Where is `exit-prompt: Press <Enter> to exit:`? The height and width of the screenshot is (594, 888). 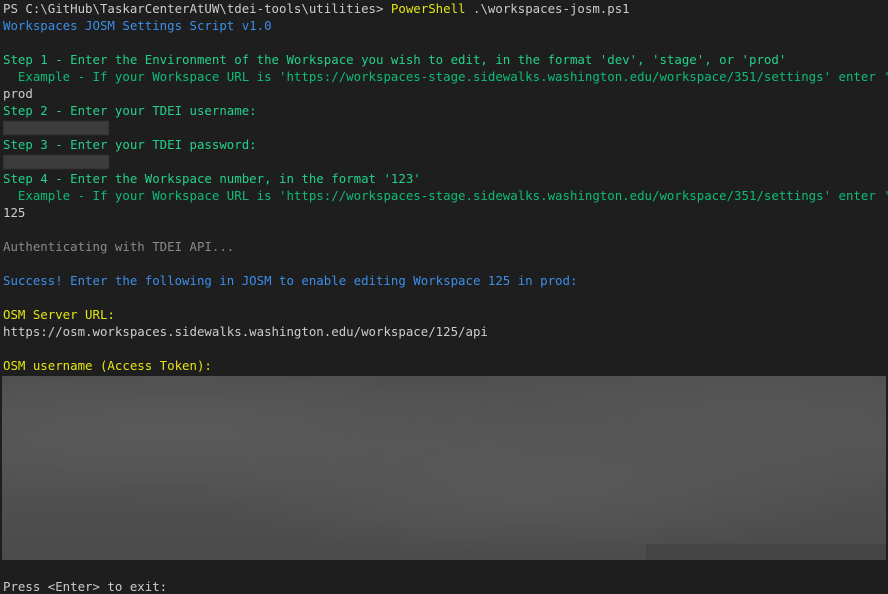
exit-prompt: Press <Enter> to exit: is located at coordinates (89, 586).